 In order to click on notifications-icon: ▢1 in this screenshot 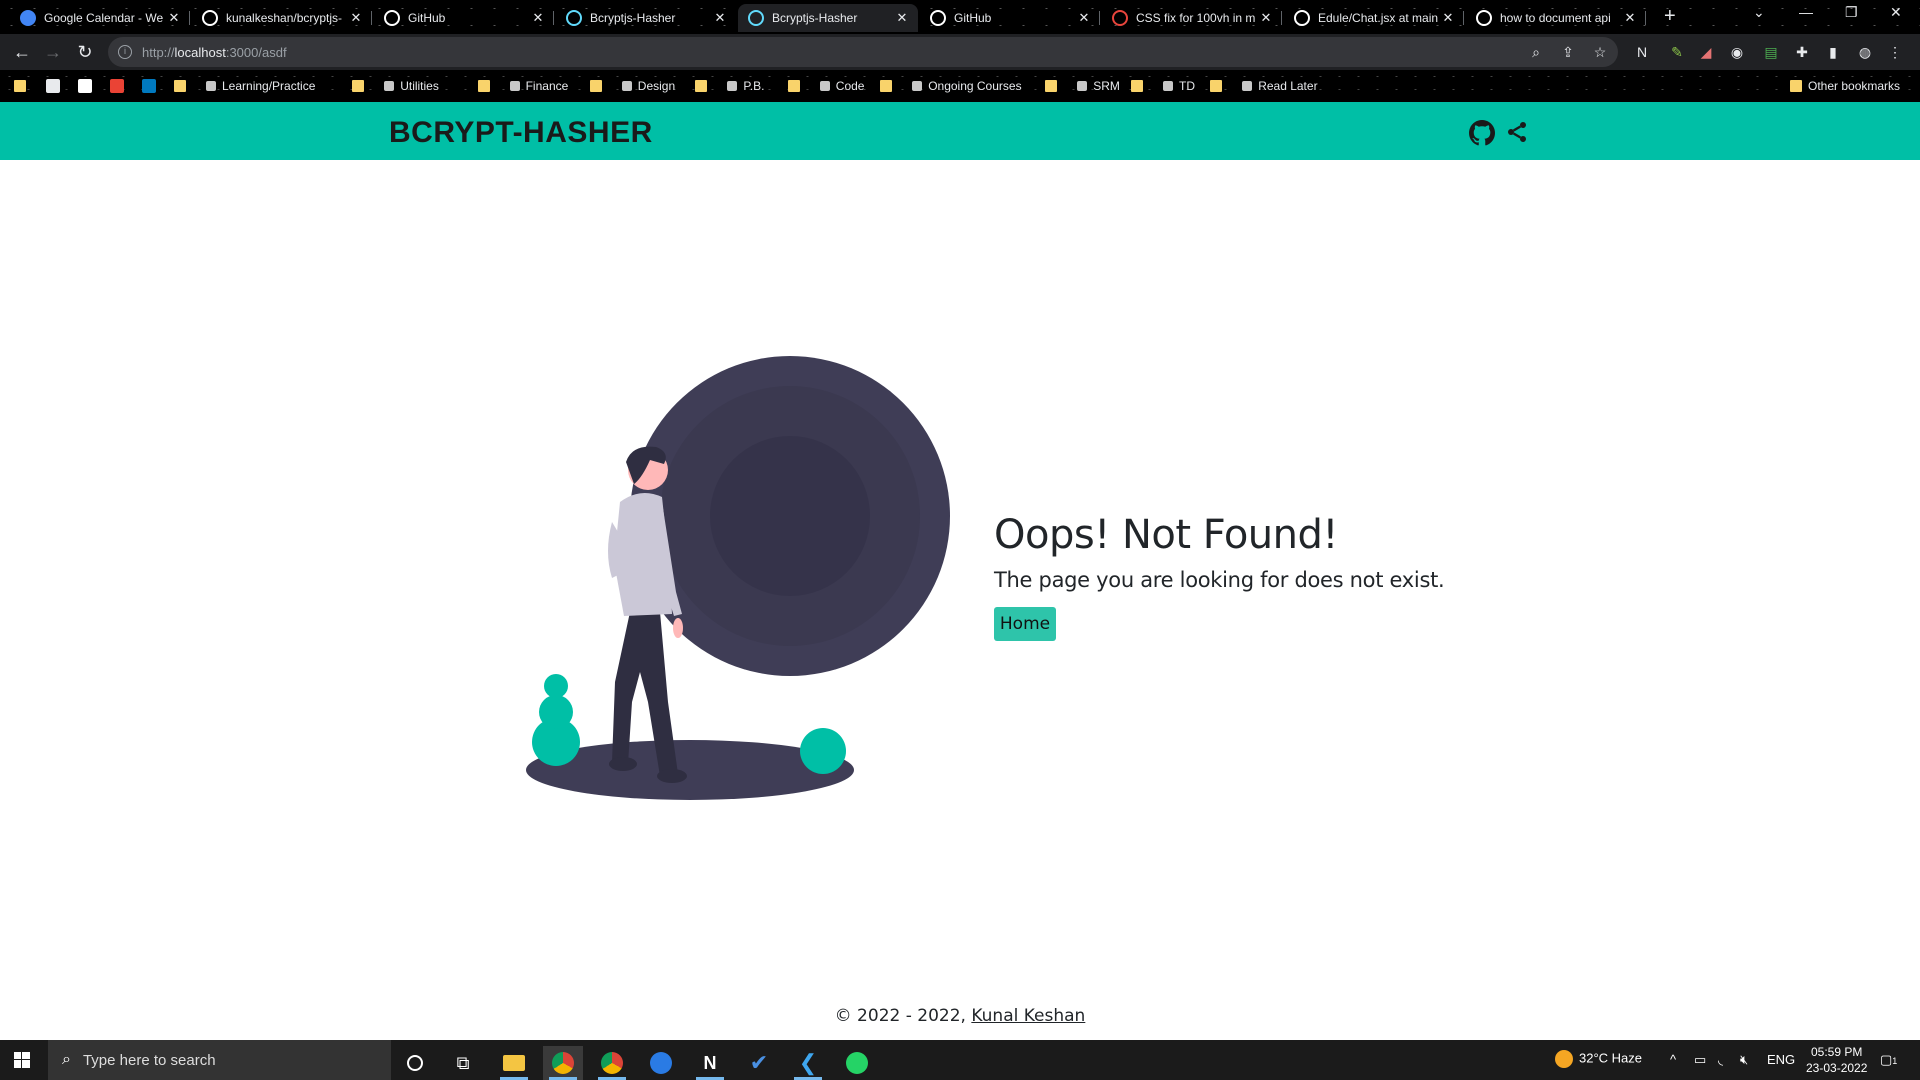, I will do `click(1888, 1060)`.